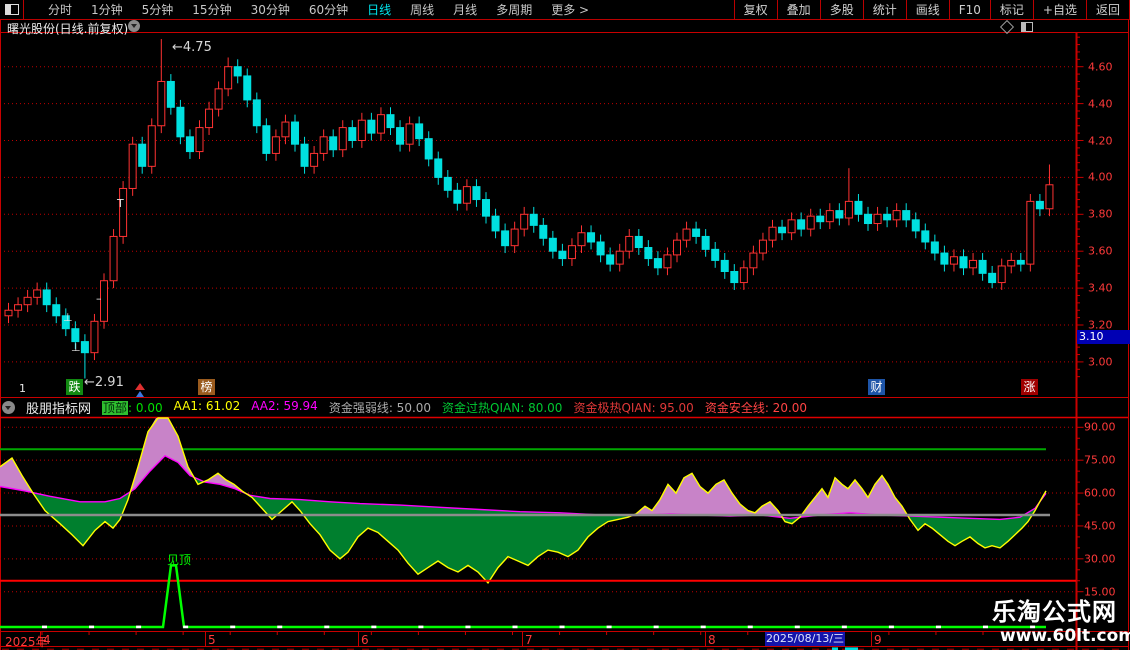 The width and height of the screenshot is (1130, 650). What do you see at coordinates (132, 407) in the screenshot?
I see `indicator-field-顶部: 顶部: 0.00` at bounding box center [132, 407].